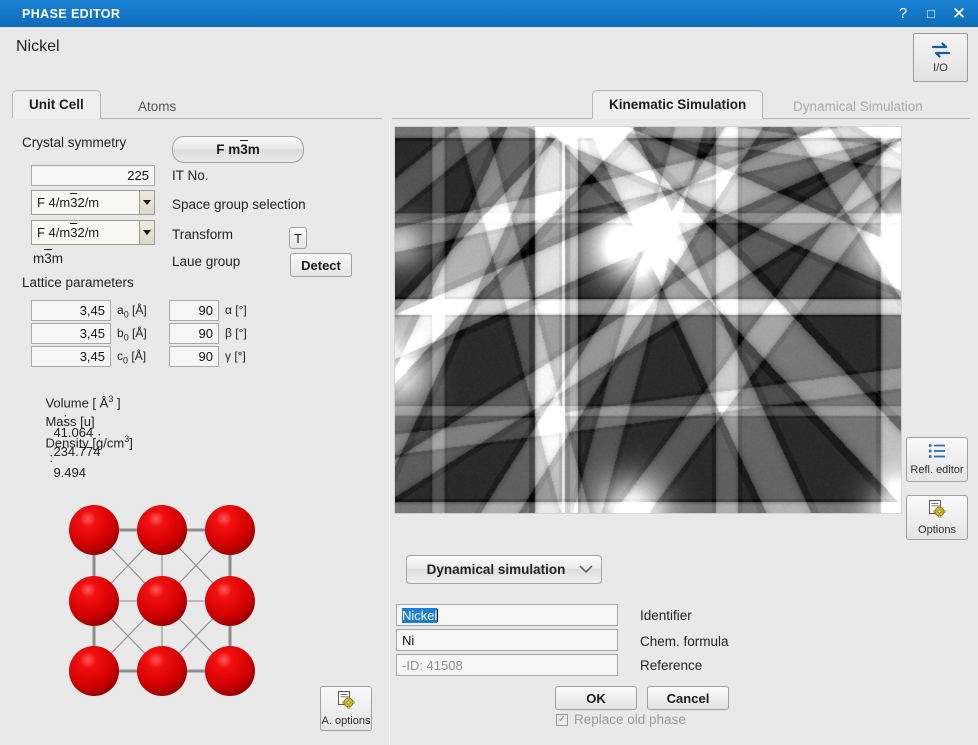  Describe the element at coordinates (228, 356) in the screenshot. I see `lattice-gamma-symbol: γ` at that location.